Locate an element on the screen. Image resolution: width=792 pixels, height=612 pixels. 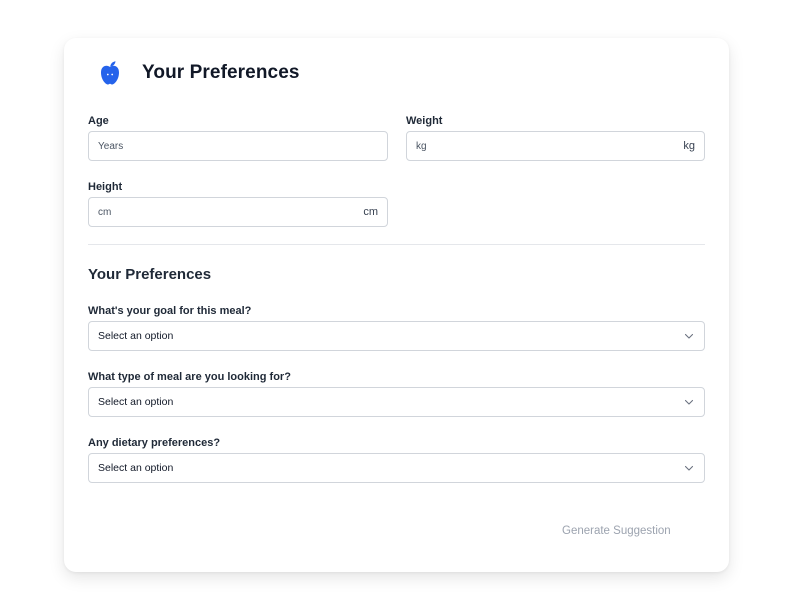
weight-field: Weight kg is located at coordinates (555, 138).